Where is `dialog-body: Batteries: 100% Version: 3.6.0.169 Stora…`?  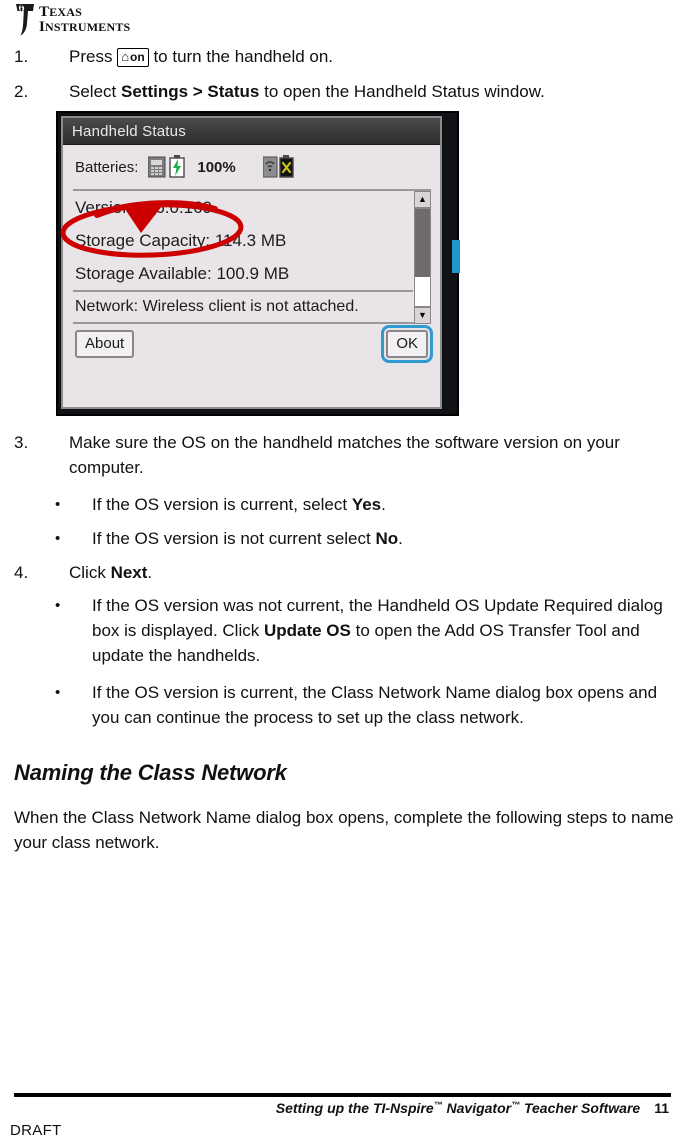 dialog-body: Batteries: 100% Version: 3.6.0.169 Stora… is located at coordinates (251, 276).